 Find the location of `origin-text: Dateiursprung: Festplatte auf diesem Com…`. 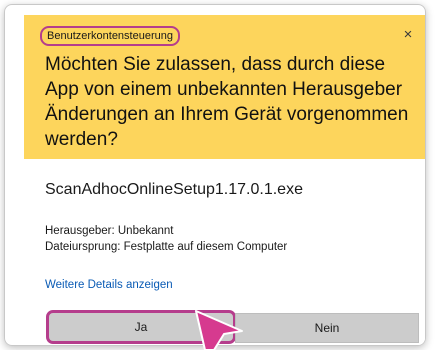

origin-text: Dateiursprung: Festplatte auf diesem Com… is located at coordinates (166, 247).